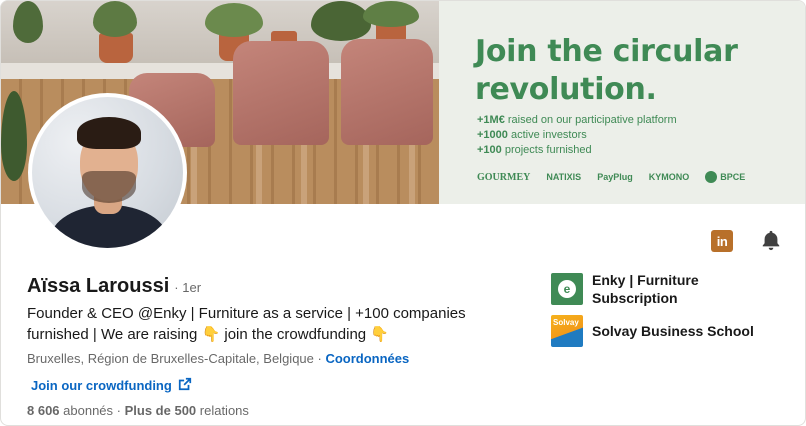  What do you see at coordinates (725, 177) in the screenshot?
I see `bpce-logo: BPCE` at bounding box center [725, 177].